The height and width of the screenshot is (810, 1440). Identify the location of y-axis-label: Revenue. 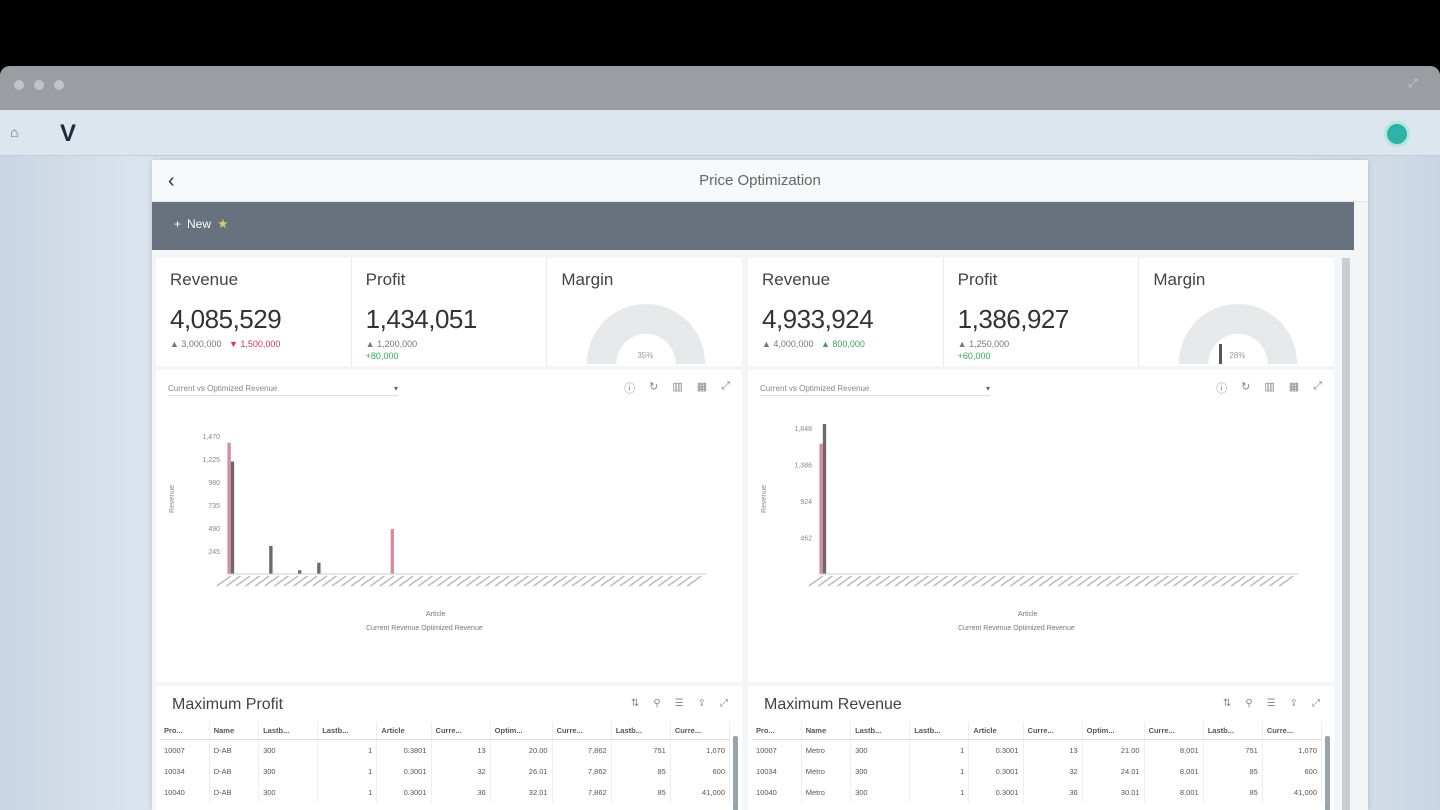
(172, 499).